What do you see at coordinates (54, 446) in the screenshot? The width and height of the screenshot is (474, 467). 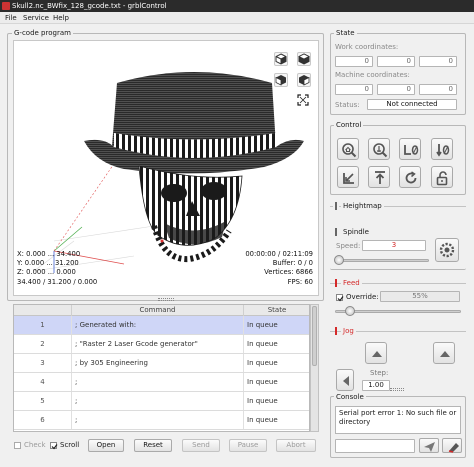 I see `scroll-checkbox` at bounding box center [54, 446].